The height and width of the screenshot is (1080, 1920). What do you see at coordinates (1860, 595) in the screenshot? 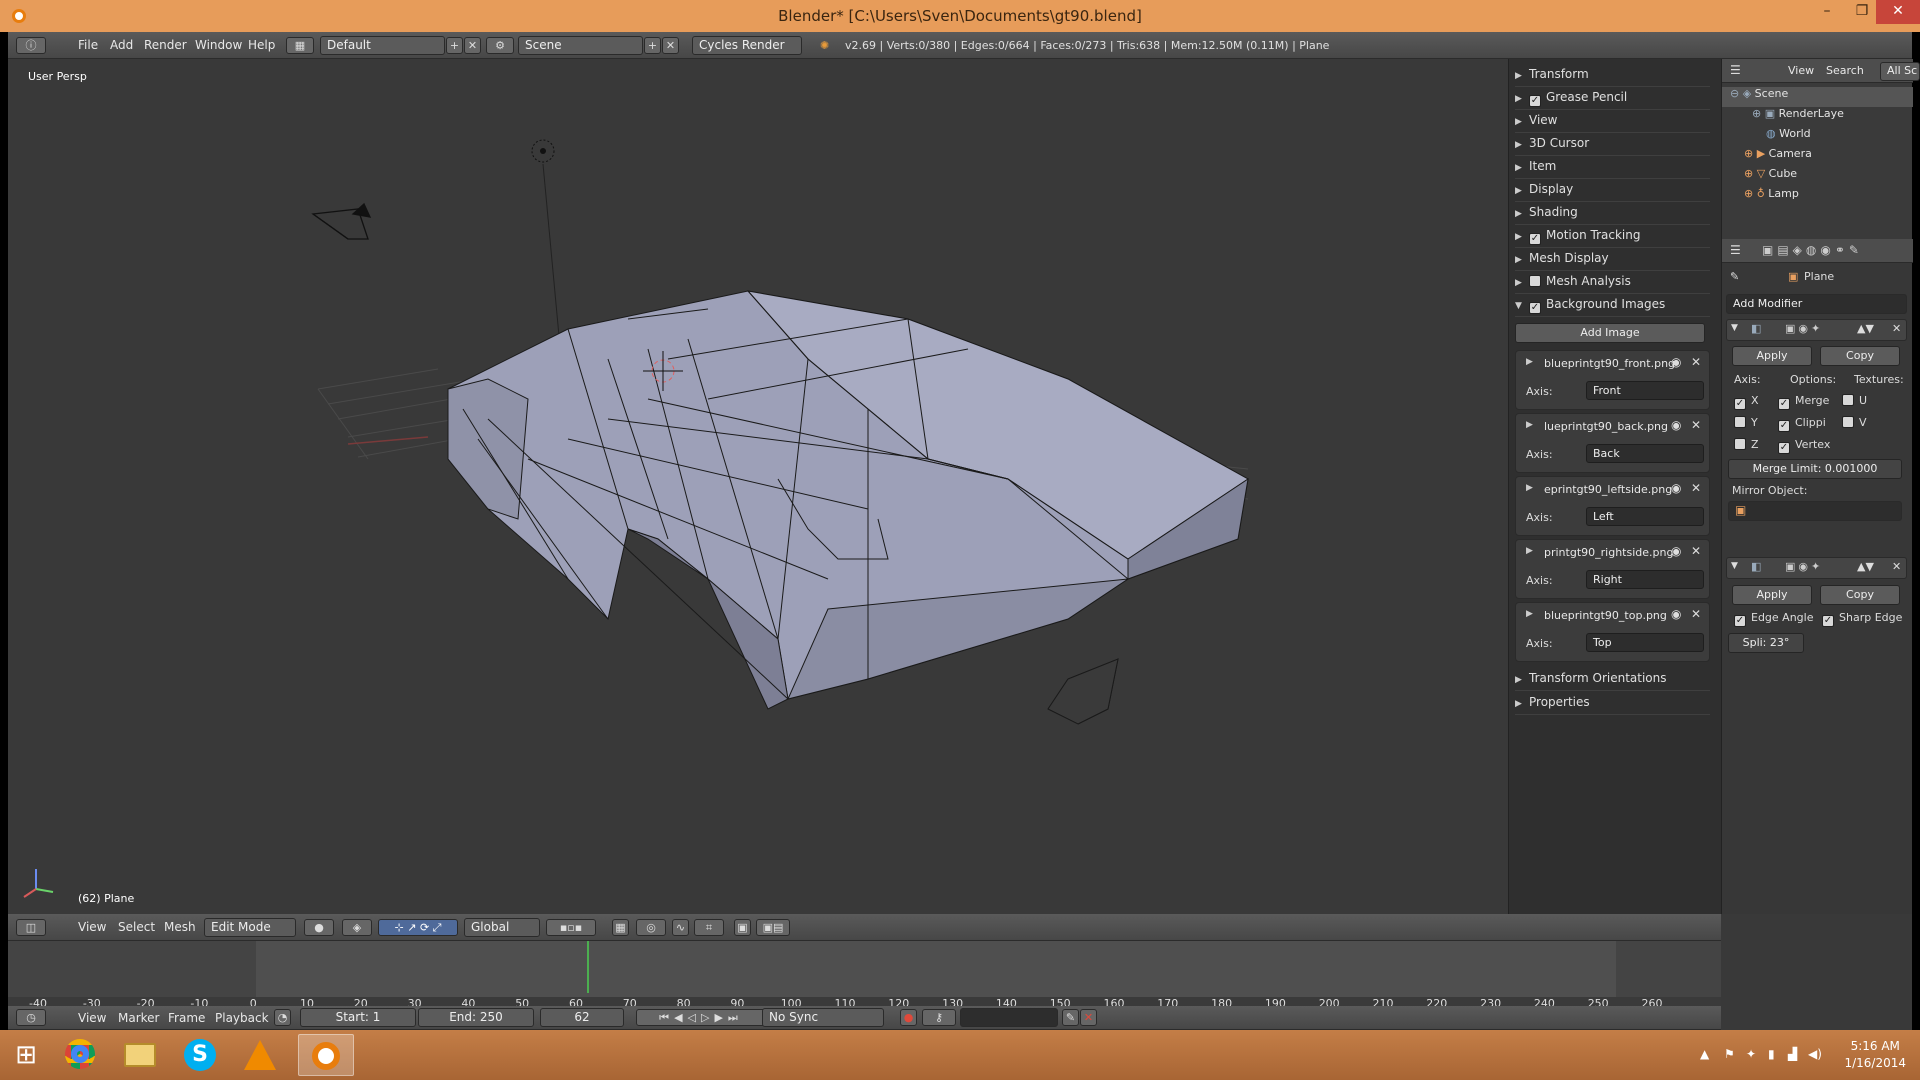
I see `edgesplit-copy-button: Copy` at bounding box center [1860, 595].